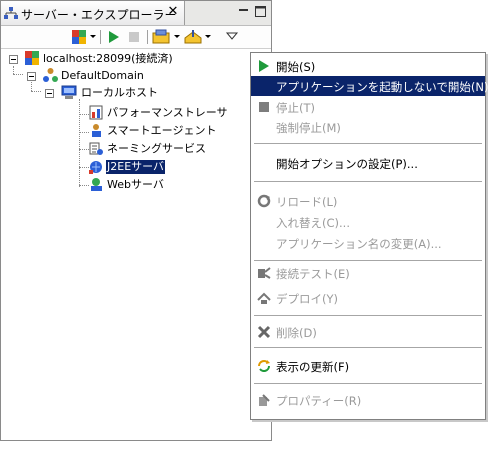  Describe the element at coordinates (295, 108) in the screenshot. I see `menu-item-label: 停止(T)` at that location.